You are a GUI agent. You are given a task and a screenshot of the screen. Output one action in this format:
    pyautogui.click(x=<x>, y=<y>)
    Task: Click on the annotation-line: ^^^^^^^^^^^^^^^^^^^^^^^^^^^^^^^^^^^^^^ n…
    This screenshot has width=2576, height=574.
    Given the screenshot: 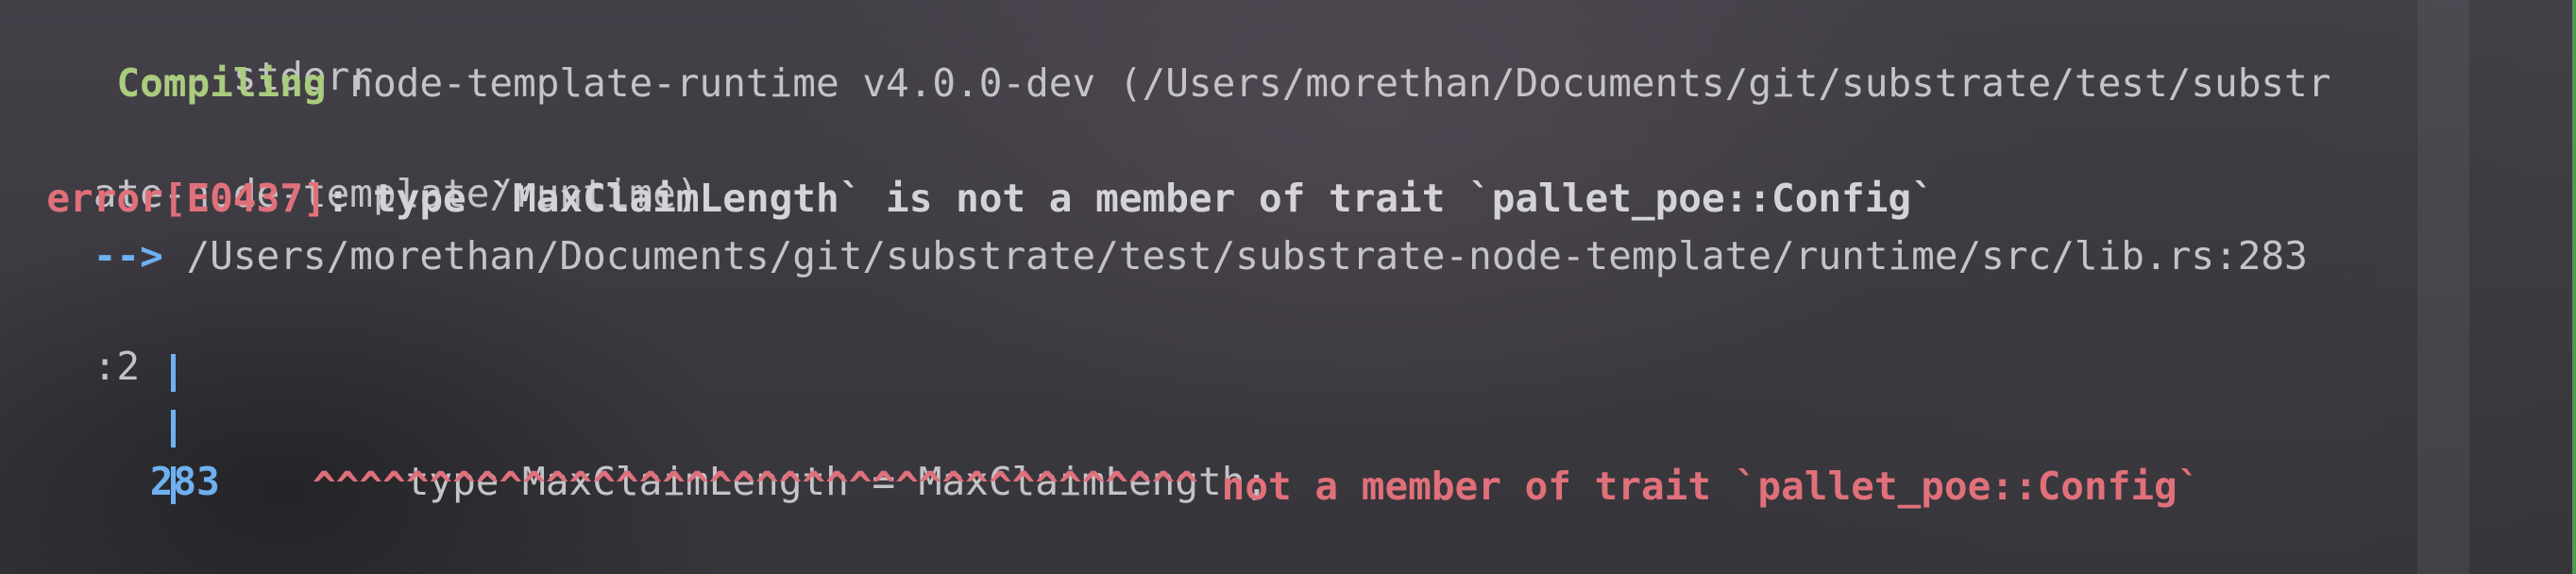 What is the action you would take?
    pyautogui.click(x=1256, y=486)
    